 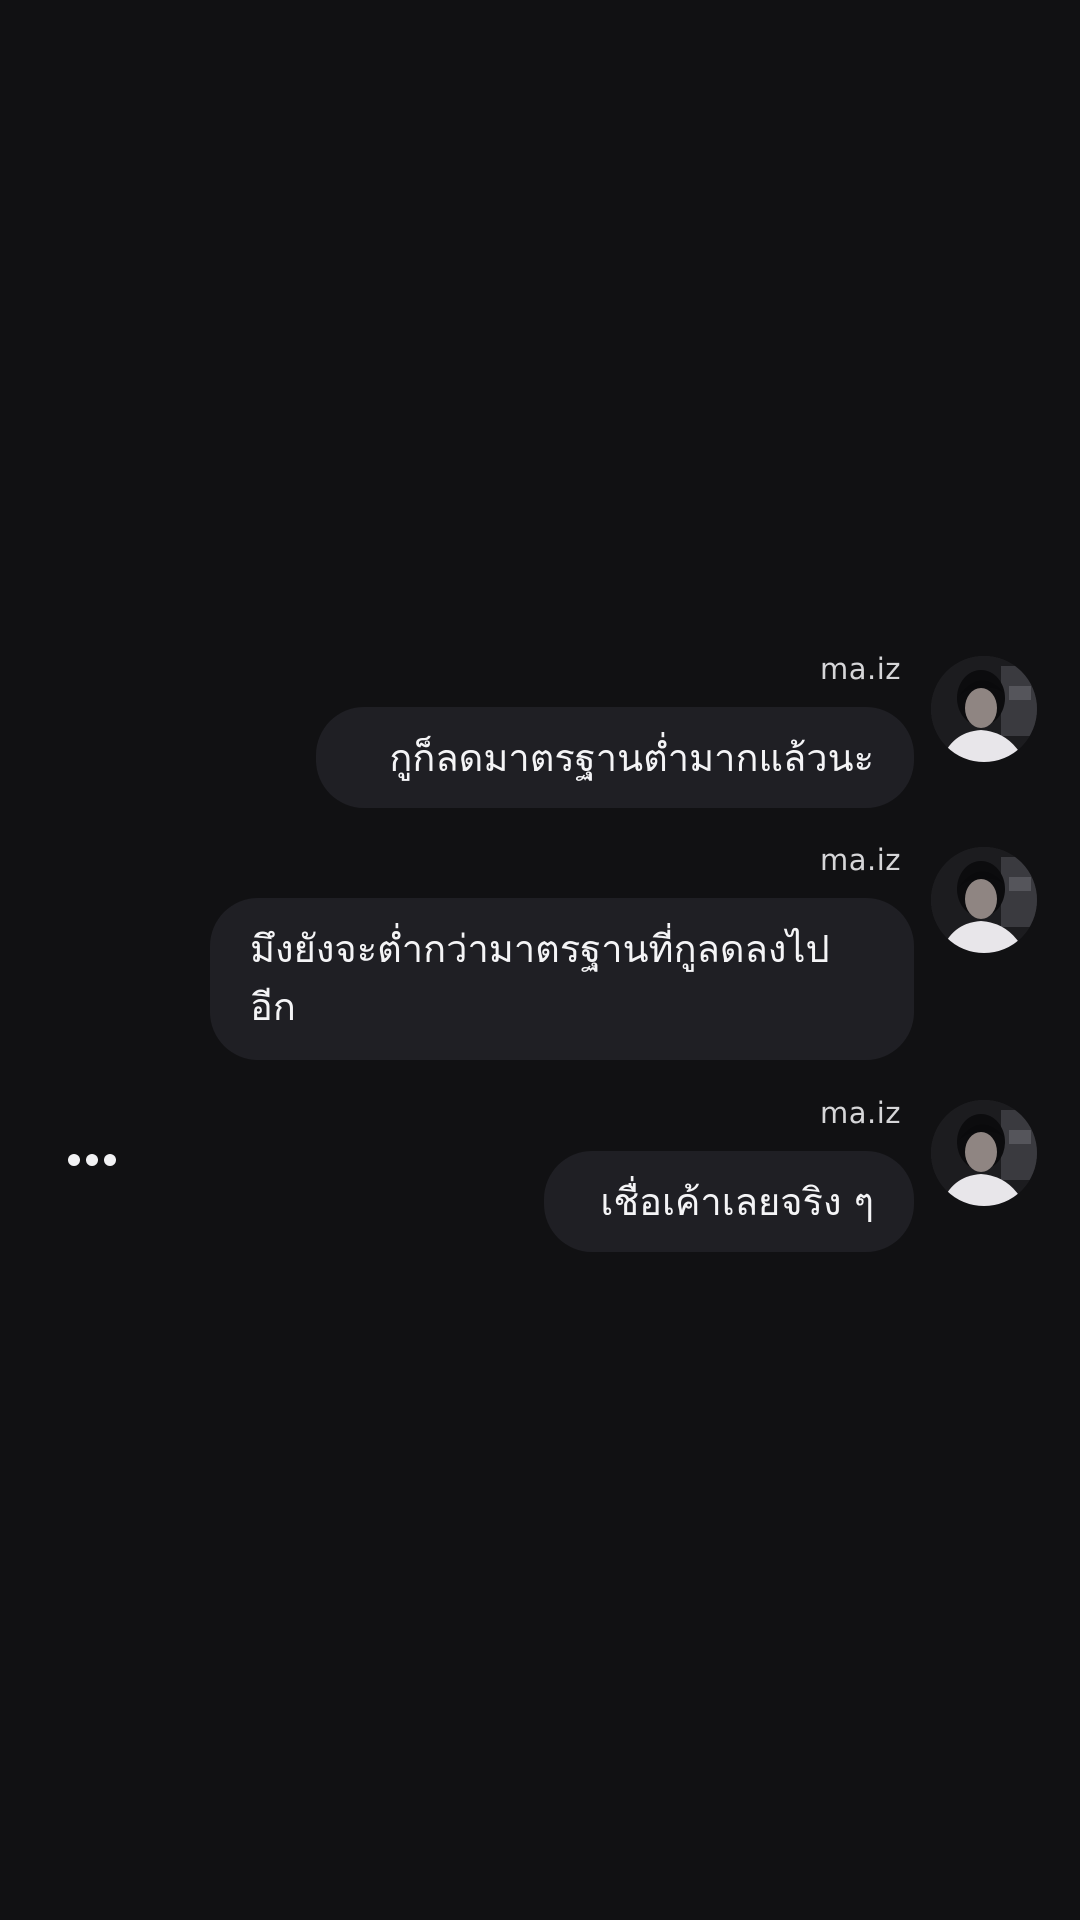 I want to click on message-text: กูก็ลดมาตรฐานต่ำมากแล้วนะ, so click(x=631, y=758).